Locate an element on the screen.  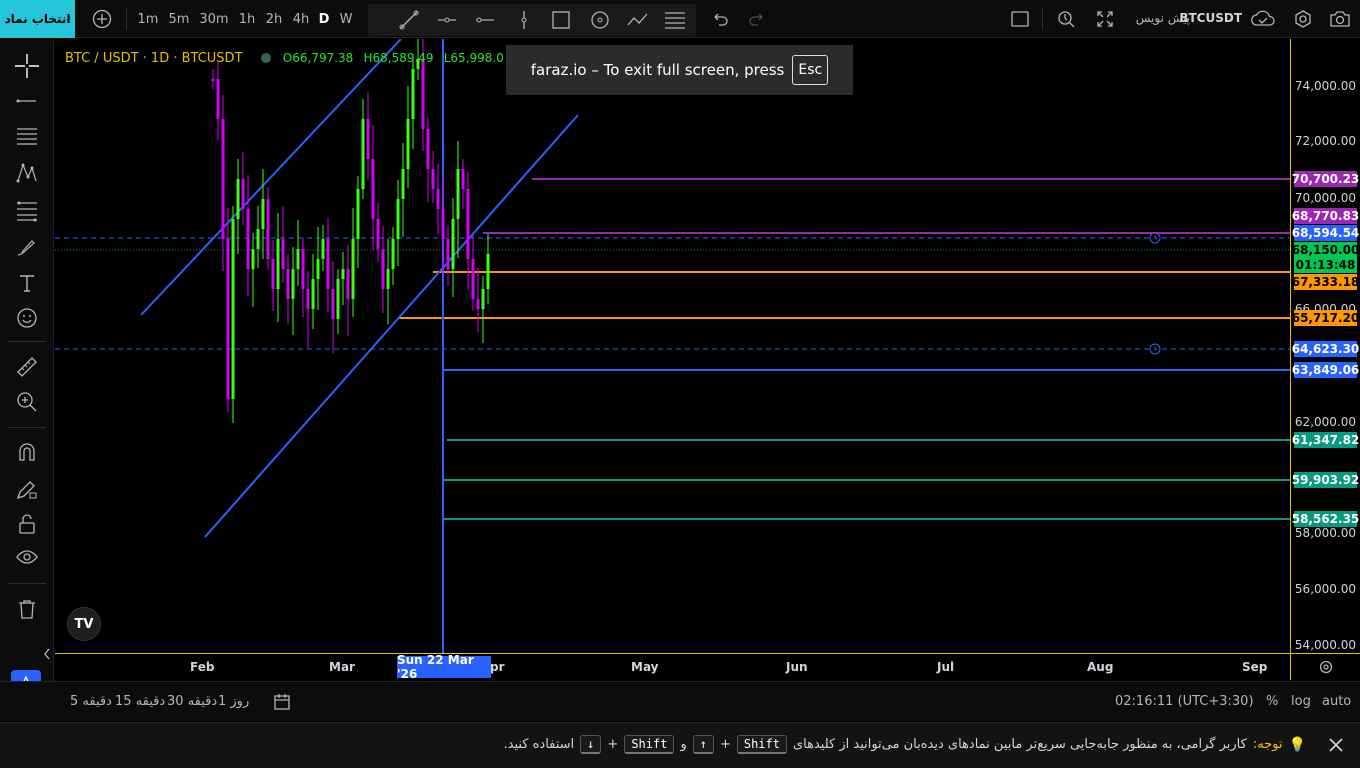
emoji-tool is located at coordinates (27, 318).